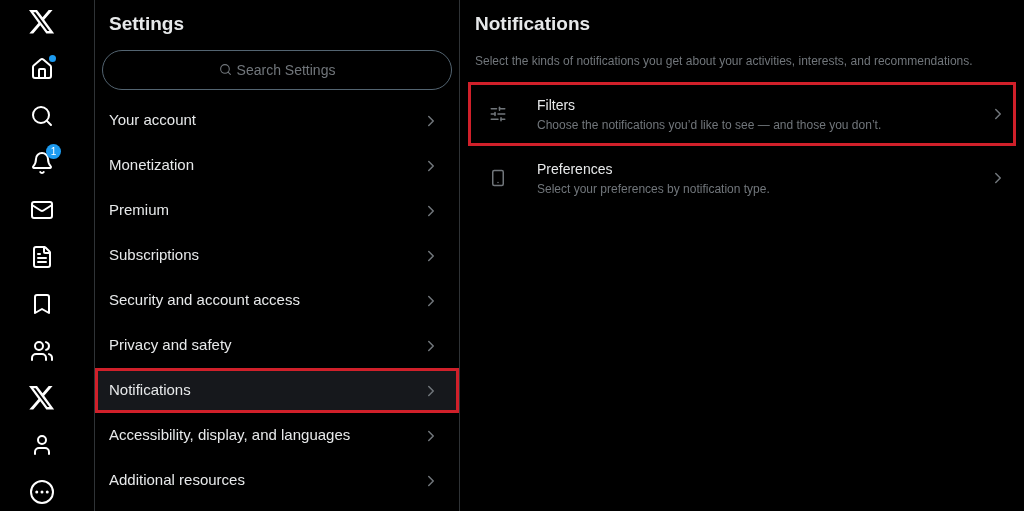 The width and height of the screenshot is (1024, 511). Describe the element at coordinates (575, 169) in the screenshot. I see `option-title: Preferences` at that location.